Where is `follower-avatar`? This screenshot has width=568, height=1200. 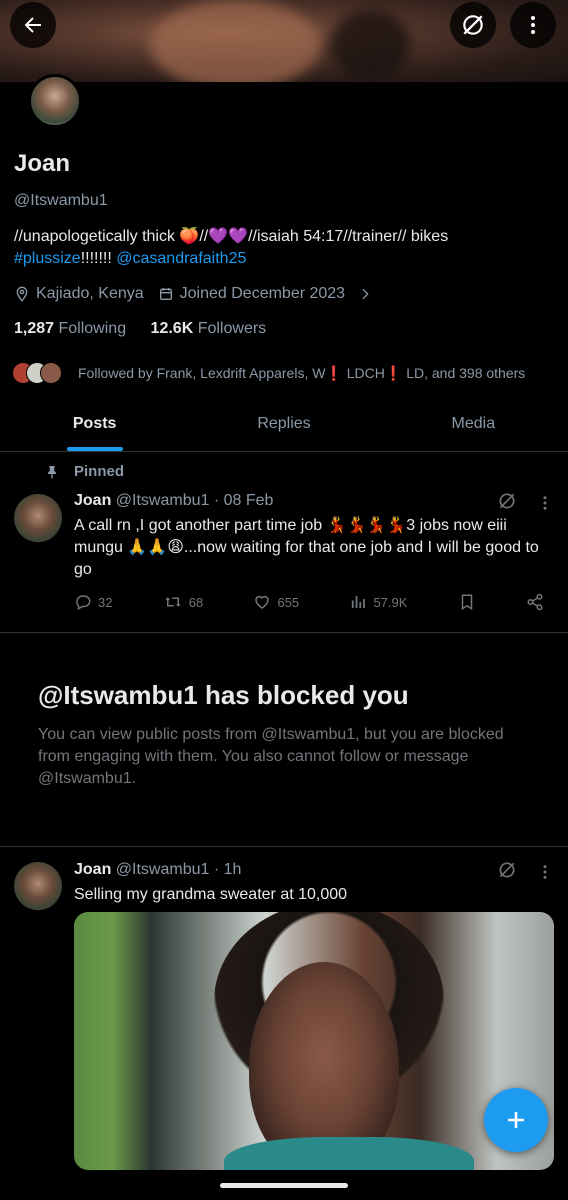 follower-avatar is located at coordinates (51, 373).